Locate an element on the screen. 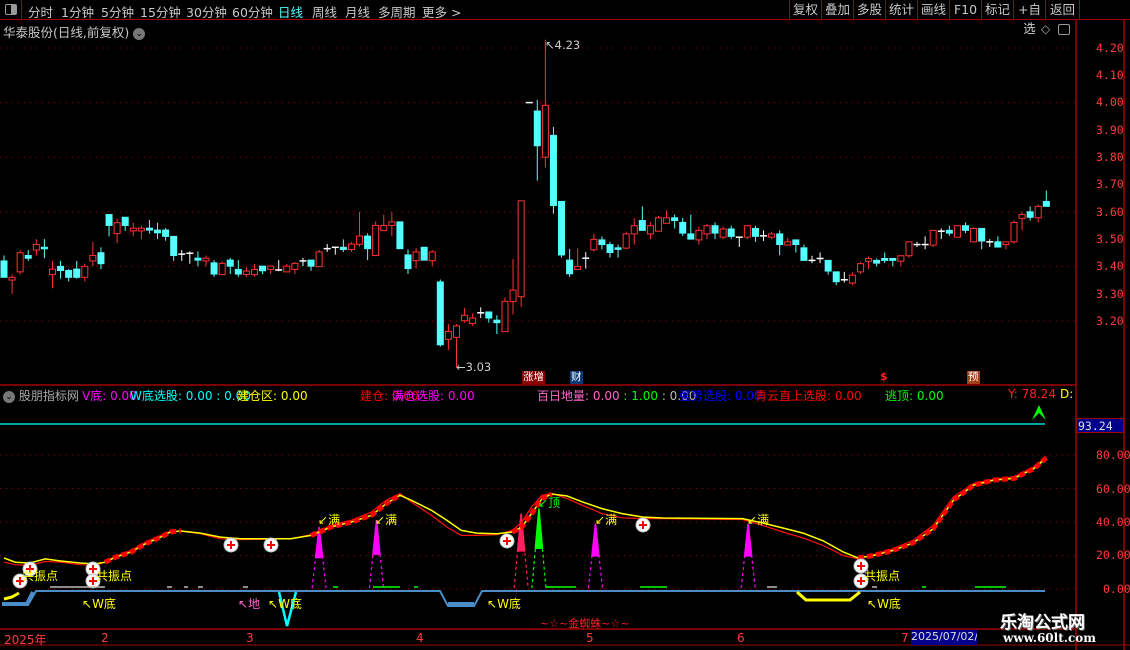 Image resolution: width=1130 pixels, height=650 pixels. escape-top-arrow-icon is located at coordinates (1039, 412).